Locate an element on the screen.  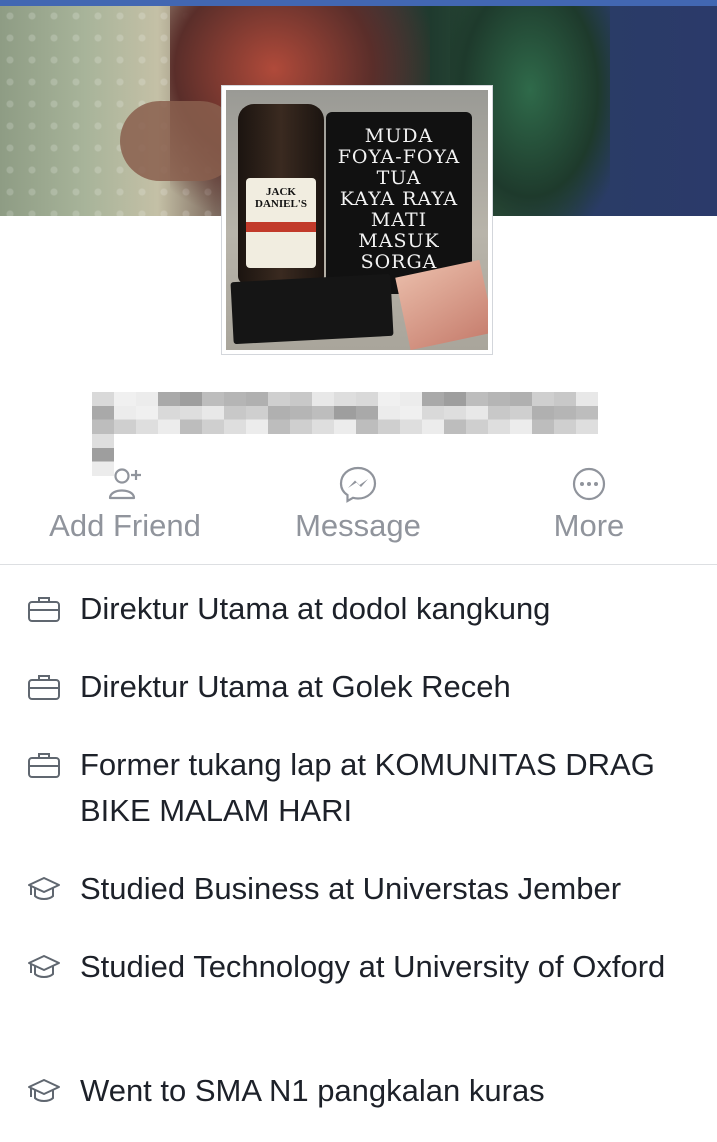
slogan-line: MATI is located at coordinates (399, 220).